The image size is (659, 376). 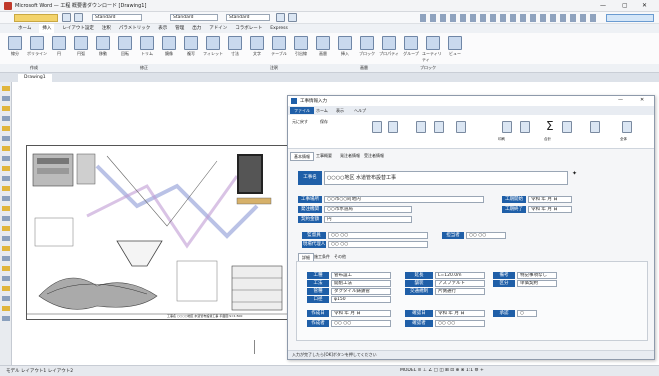 What do you see at coordinates (550, 126) in the screenshot?
I see `sum-icon: Σ` at bounding box center [550, 126].